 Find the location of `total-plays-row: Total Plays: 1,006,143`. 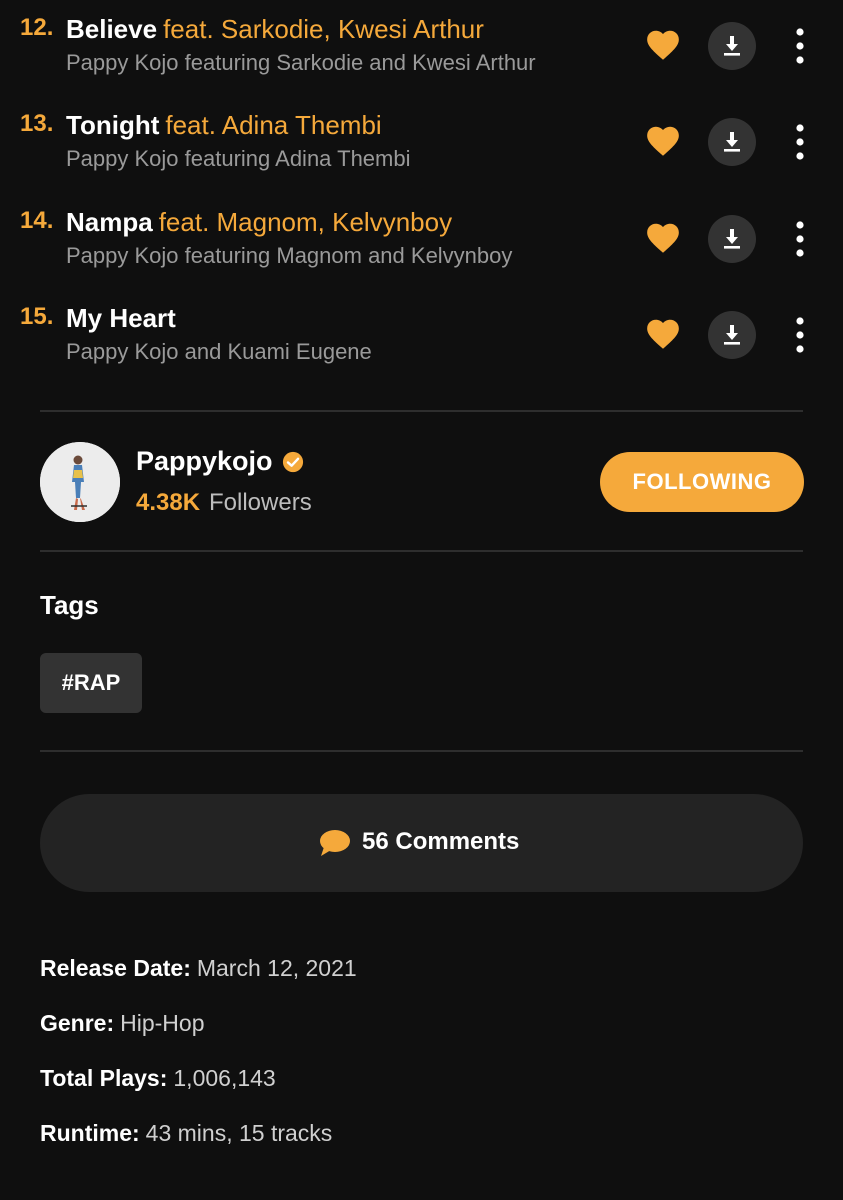

total-plays-row: Total Plays: 1,006,143 is located at coordinates (158, 1078).